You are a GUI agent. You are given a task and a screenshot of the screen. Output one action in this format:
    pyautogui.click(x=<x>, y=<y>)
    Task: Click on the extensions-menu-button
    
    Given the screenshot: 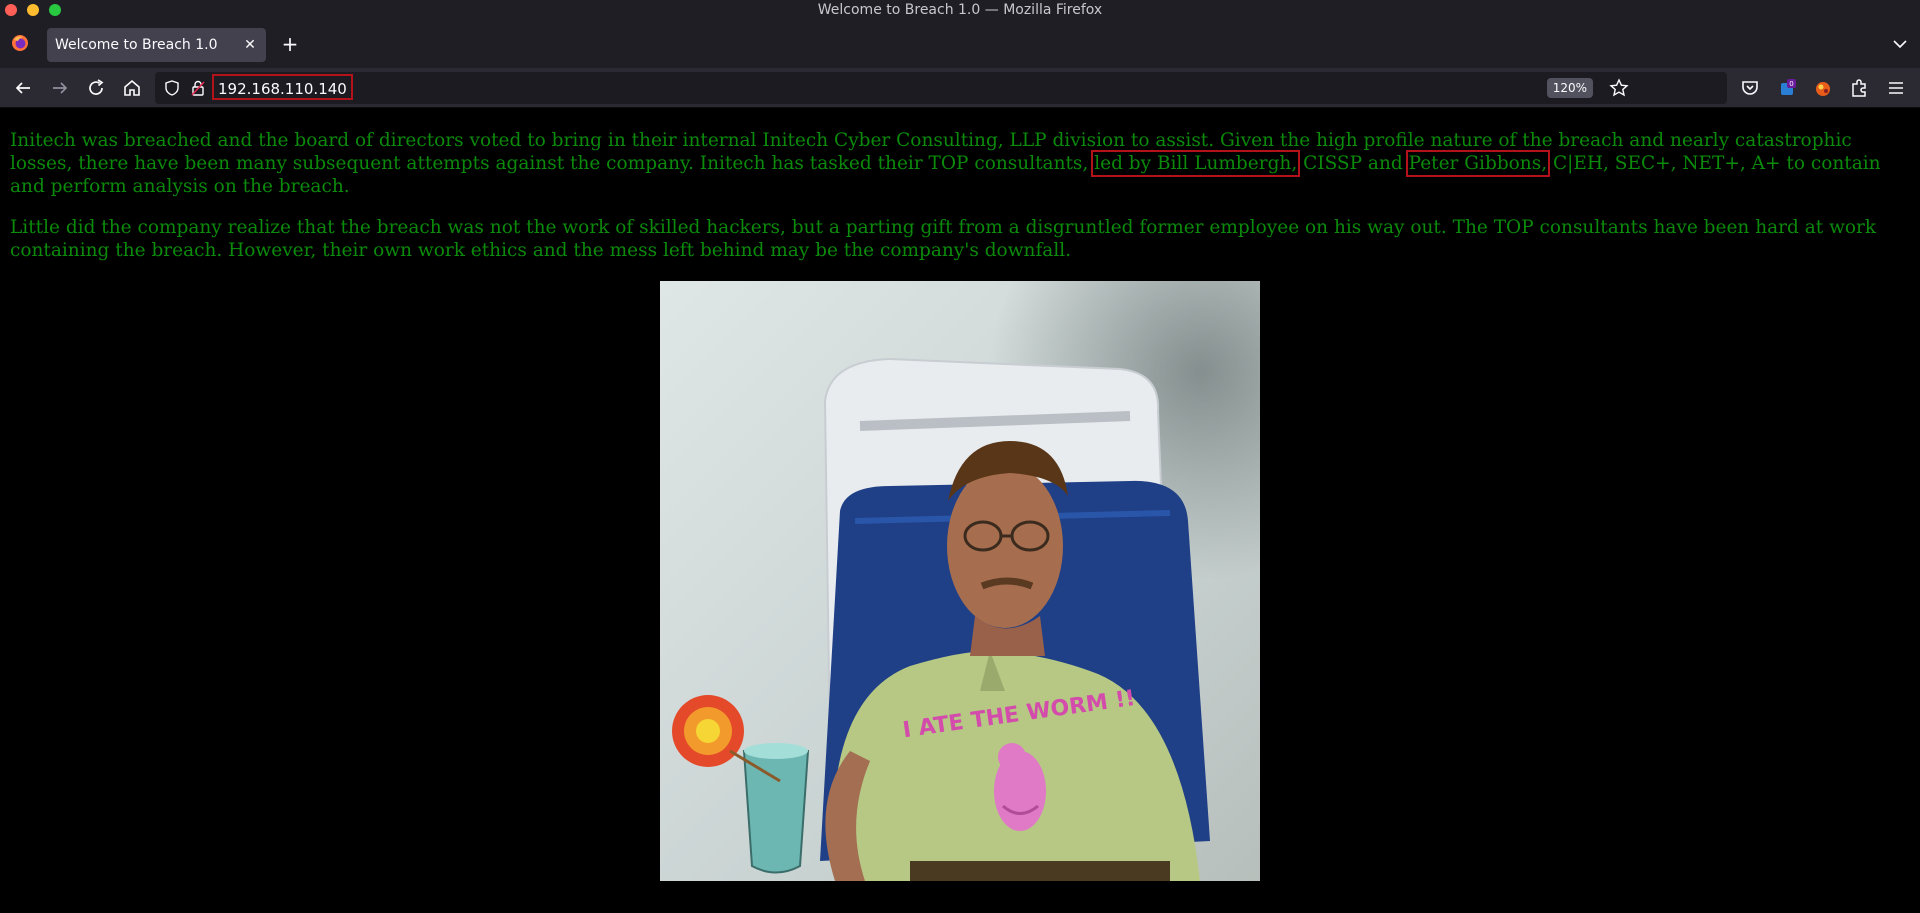 What is the action you would take?
    pyautogui.click(x=1859, y=88)
    